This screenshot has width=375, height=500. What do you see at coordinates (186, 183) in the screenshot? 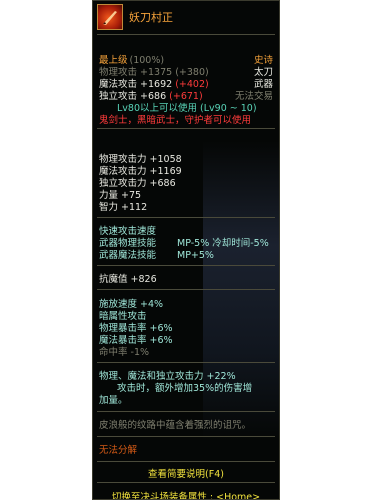
I see `stat-row: 独立攻击力 +686` at bounding box center [186, 183].